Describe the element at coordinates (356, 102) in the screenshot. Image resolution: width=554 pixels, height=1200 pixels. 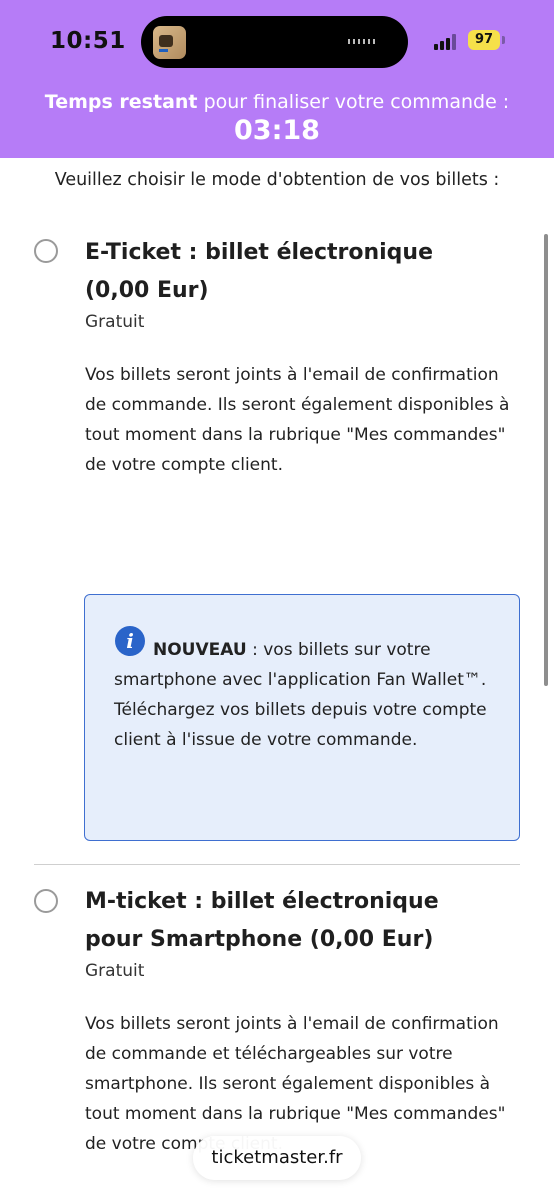
I see `timer-label-rest: pour finaliser votre commande :` at that location.